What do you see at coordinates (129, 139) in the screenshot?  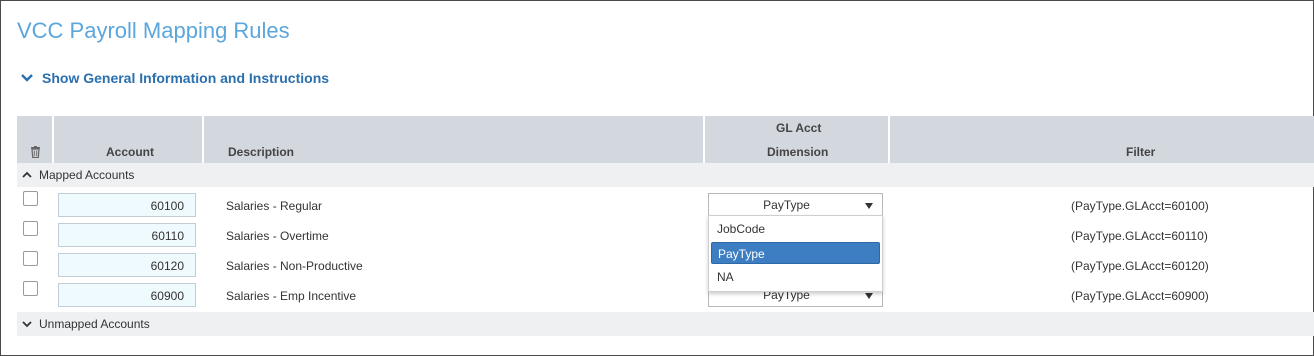 I see `column-account: Account` at bounding box center [129, 139].